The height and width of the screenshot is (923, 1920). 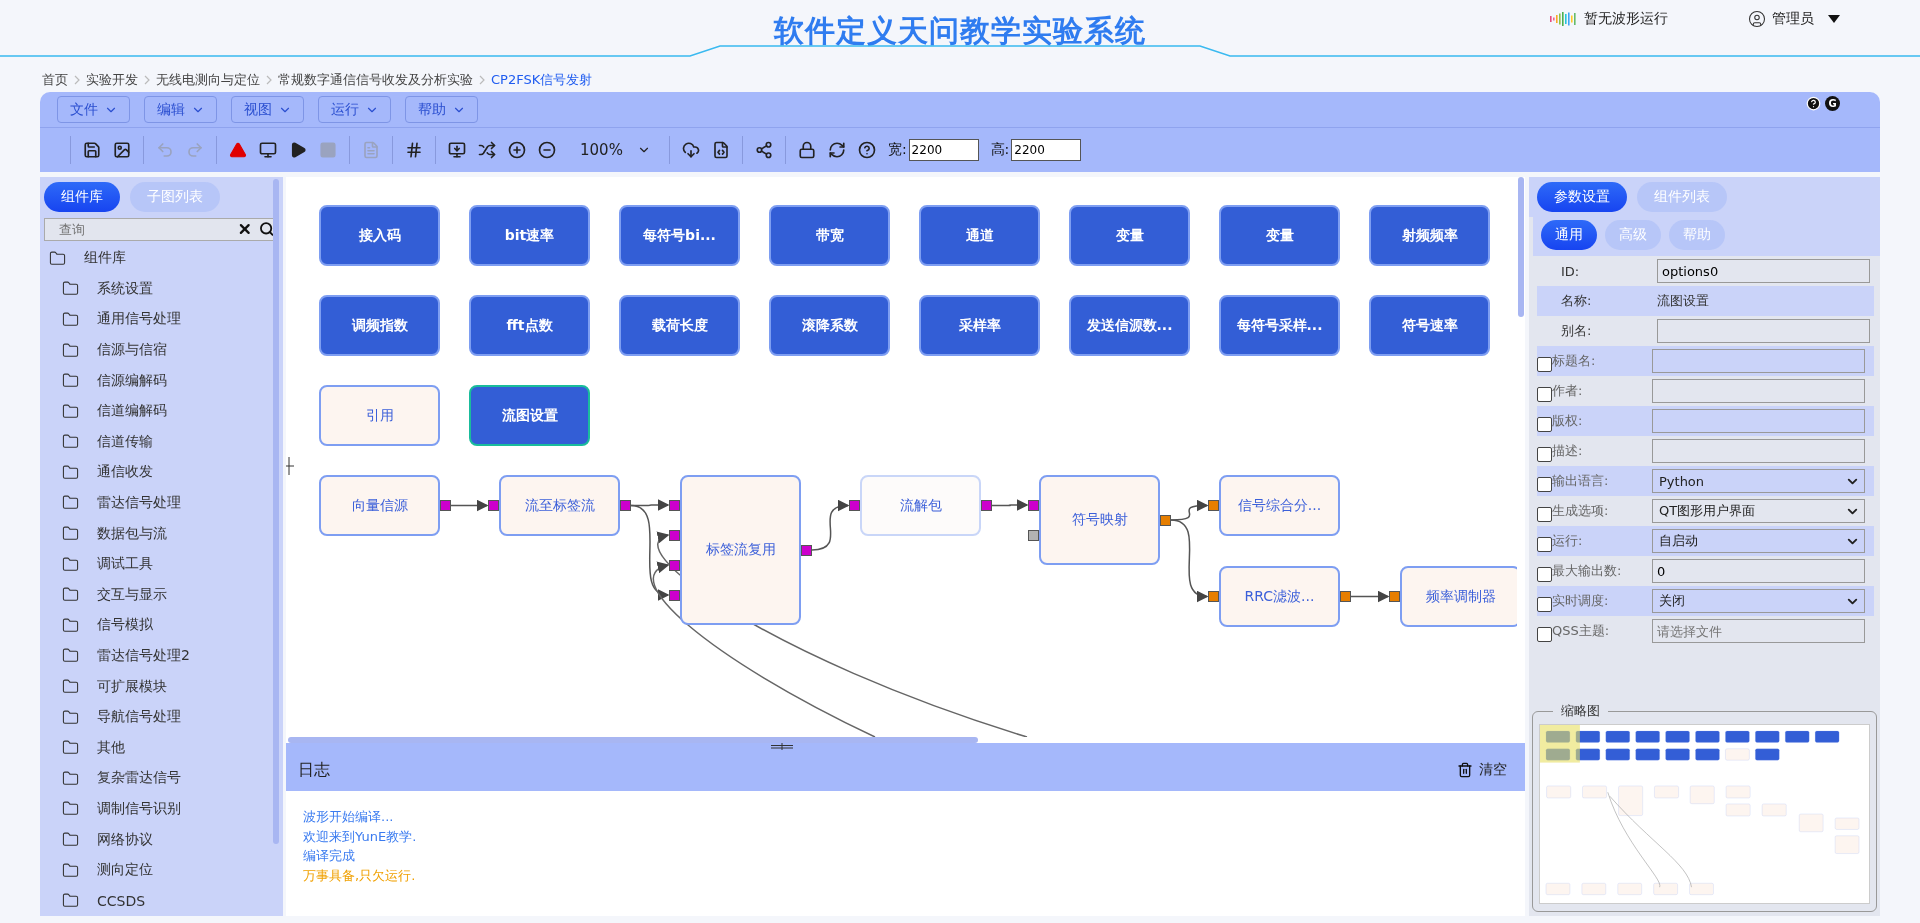 What do you see at coordinates (1582, 197) in the screenshot?
I see `panel-tab: 参数设置` at bounding box center [1582, 197].